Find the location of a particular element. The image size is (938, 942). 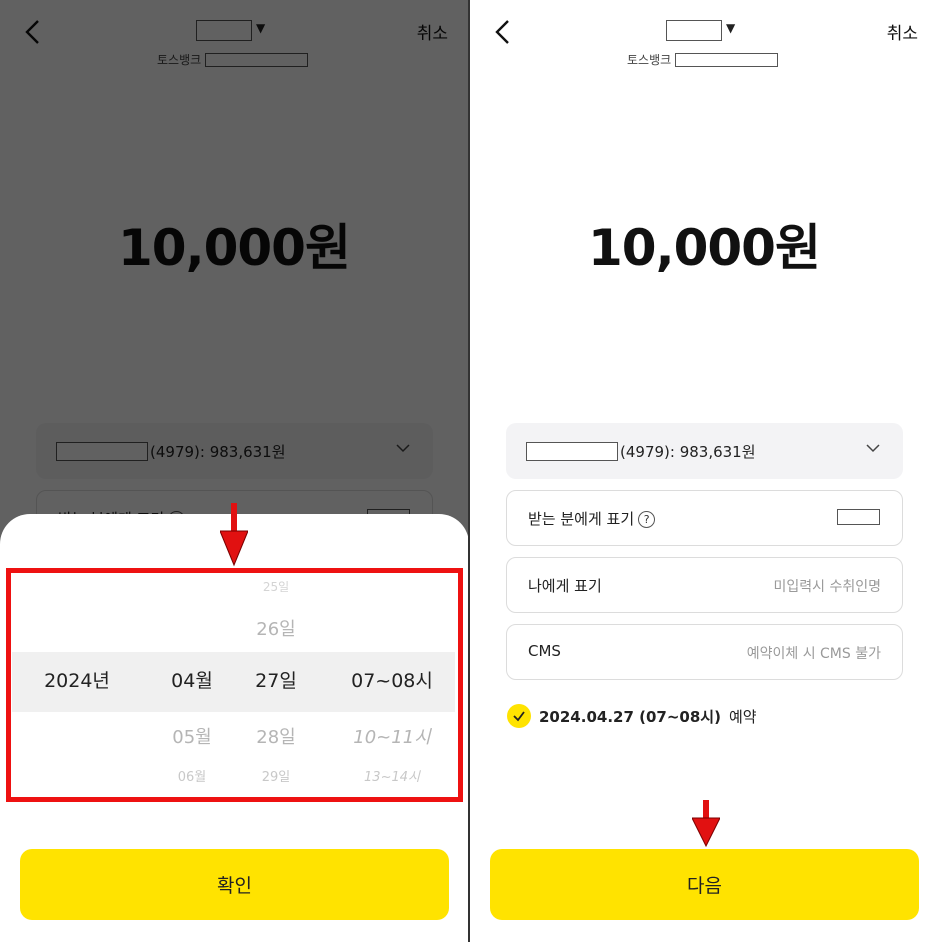

recipient-memo-label: 받는 분에게 표기 is located at coordinates (581, 519).